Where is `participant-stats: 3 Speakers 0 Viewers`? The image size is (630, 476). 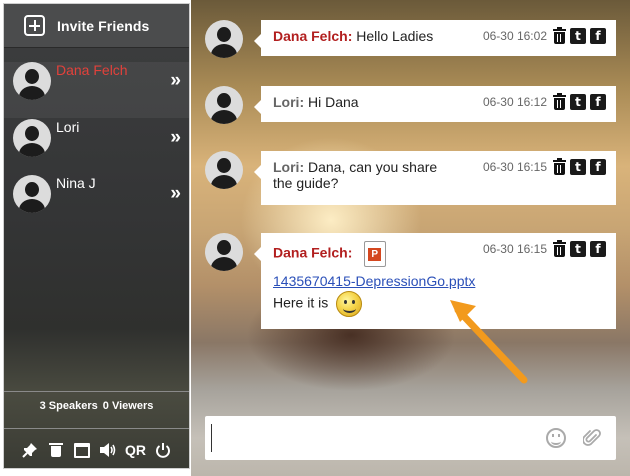 participant-stats: 3 Speakers 0 Viewers is located at coordinates (96, 406).